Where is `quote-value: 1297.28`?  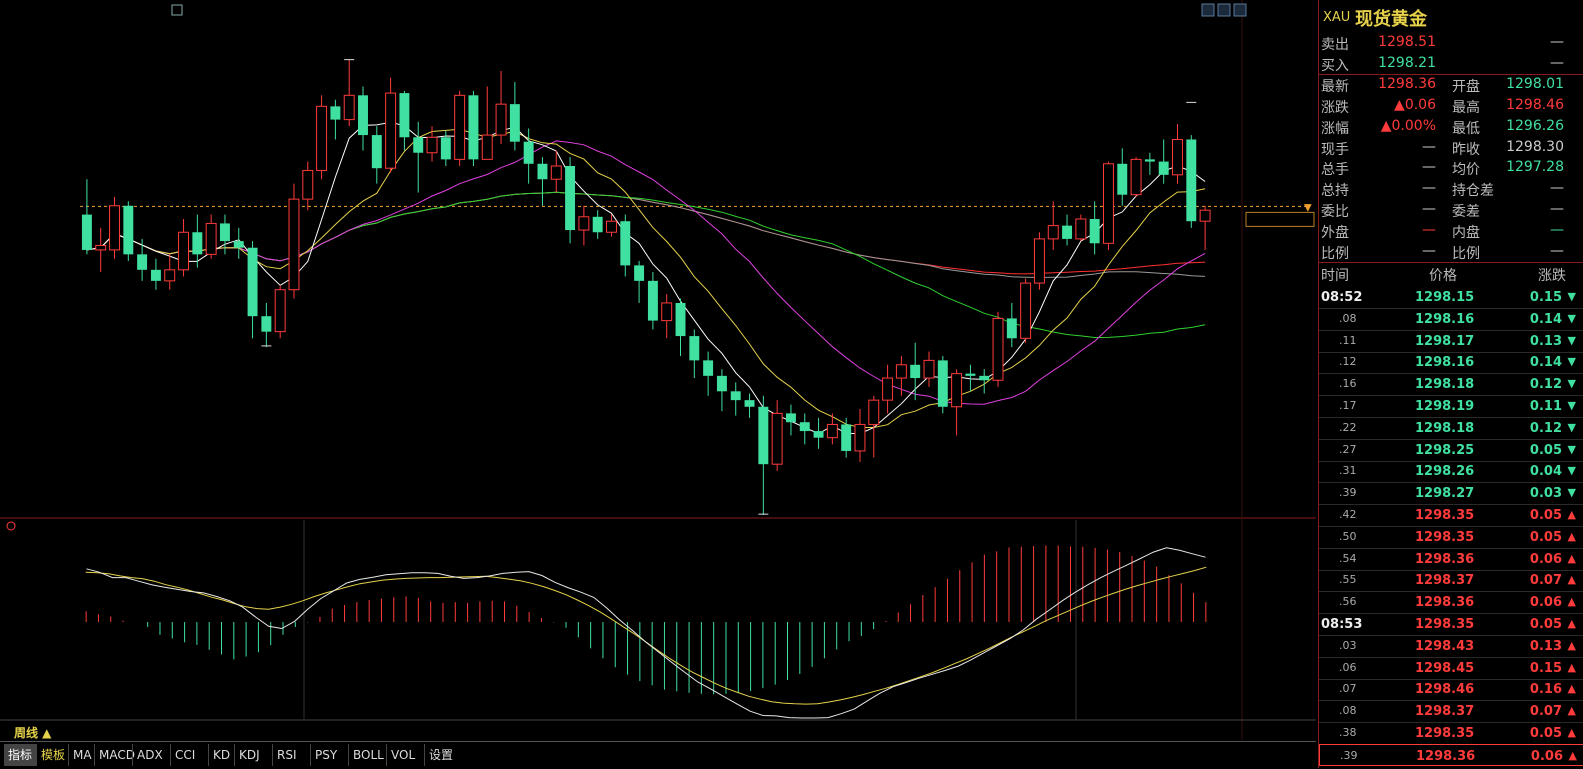 quote-value: 1297.28 is located at coordinates (1535, 167).